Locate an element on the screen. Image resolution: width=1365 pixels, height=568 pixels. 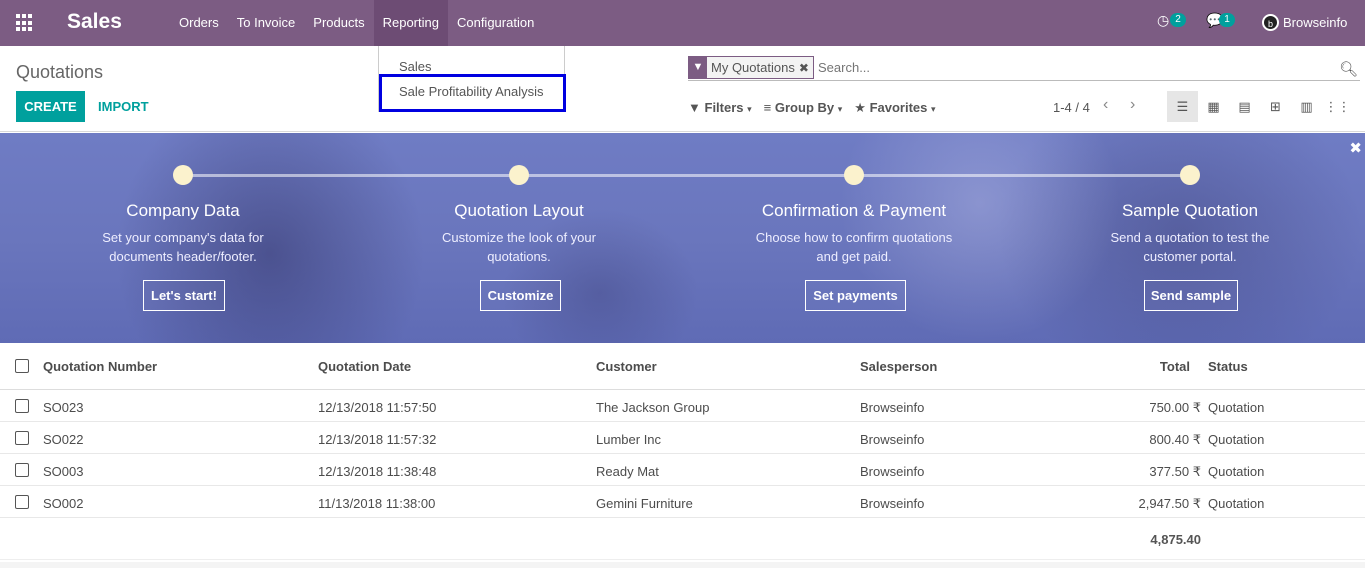
import-button: IMPORT is located at coordinates (123, 106).